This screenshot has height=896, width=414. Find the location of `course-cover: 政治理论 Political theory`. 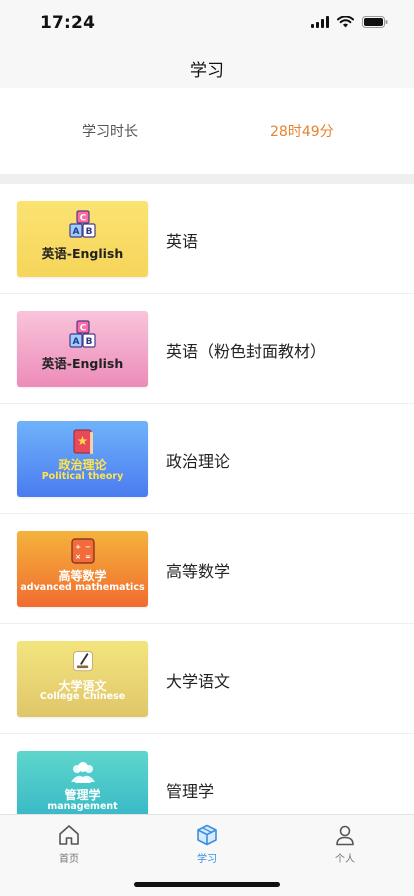

course-cover: 政治理论 Political theory is located at coordinates (82, 459).